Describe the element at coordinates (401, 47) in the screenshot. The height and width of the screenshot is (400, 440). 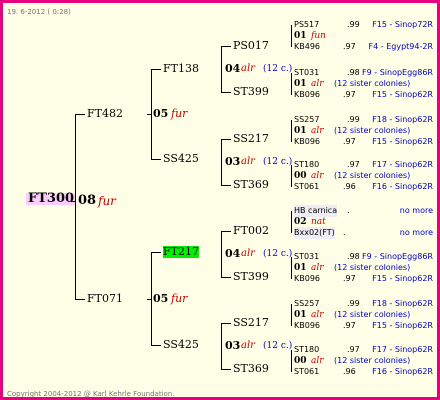
I see `gen4-link: F4 - Egypt94-2R` at that location.